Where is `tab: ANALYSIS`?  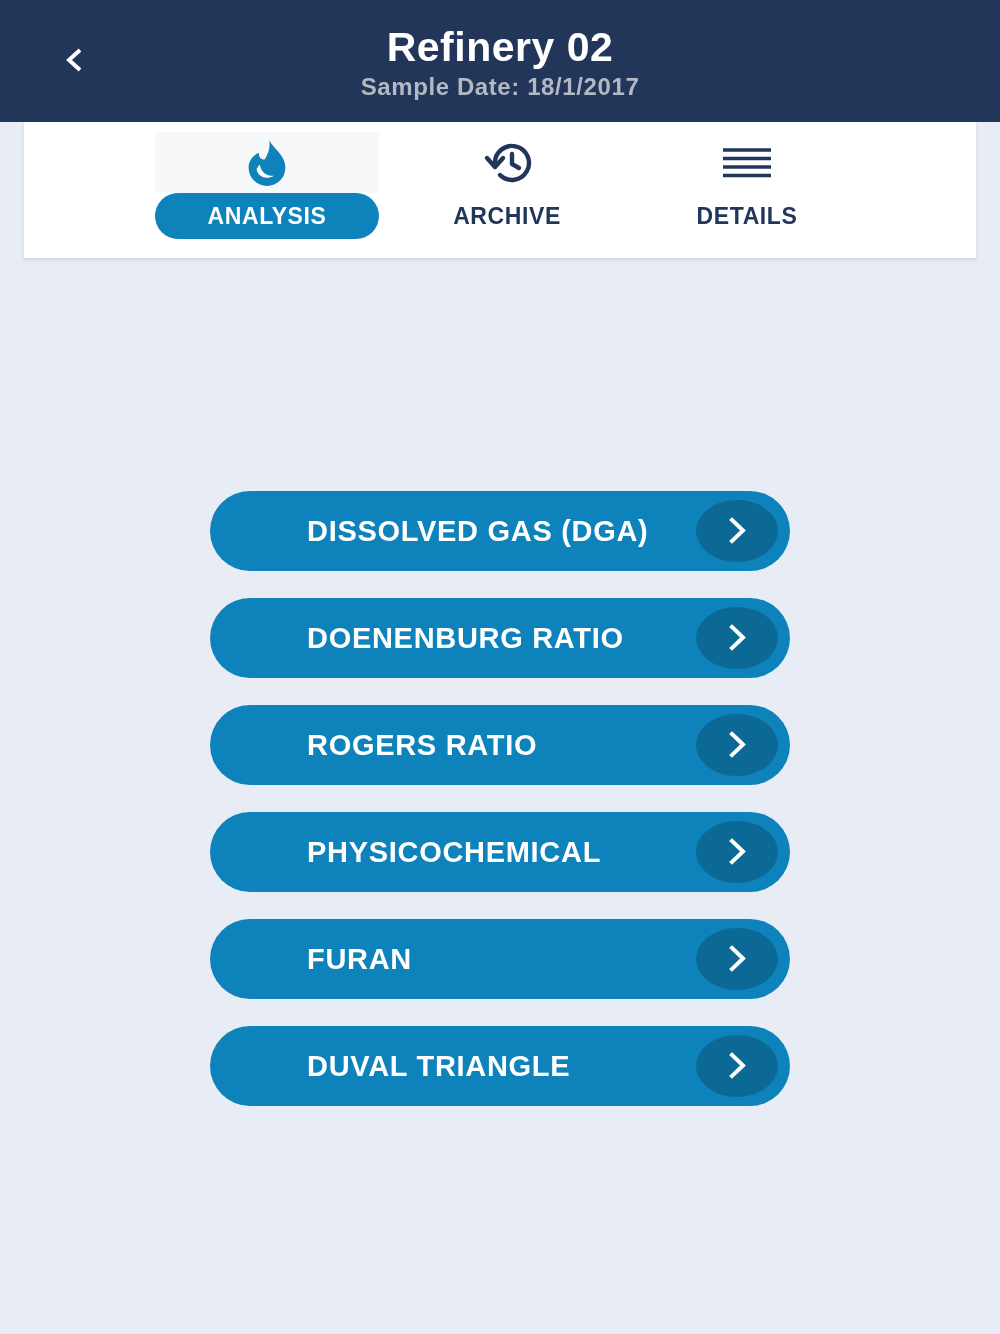 tab: ANALYSIS is located at coordinates (267, 195).